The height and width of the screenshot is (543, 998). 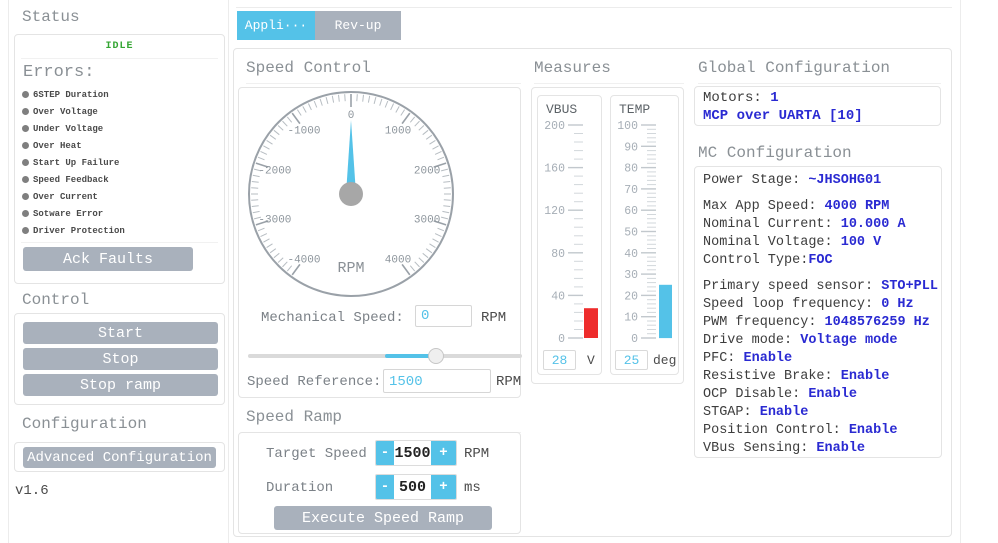 What do you see at coordinates (554, 169) in the screenshot?
I see `svg-text: 160` at bounding box center [554, 169].